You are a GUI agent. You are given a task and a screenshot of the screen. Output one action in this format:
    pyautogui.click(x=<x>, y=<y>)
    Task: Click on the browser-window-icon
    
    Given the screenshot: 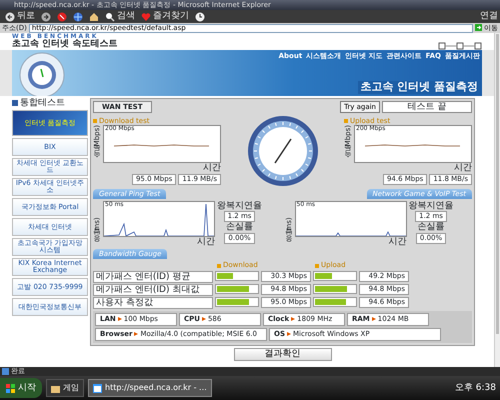 What is the action you would take?
    pyautogui.click(x=97, y=388)
    